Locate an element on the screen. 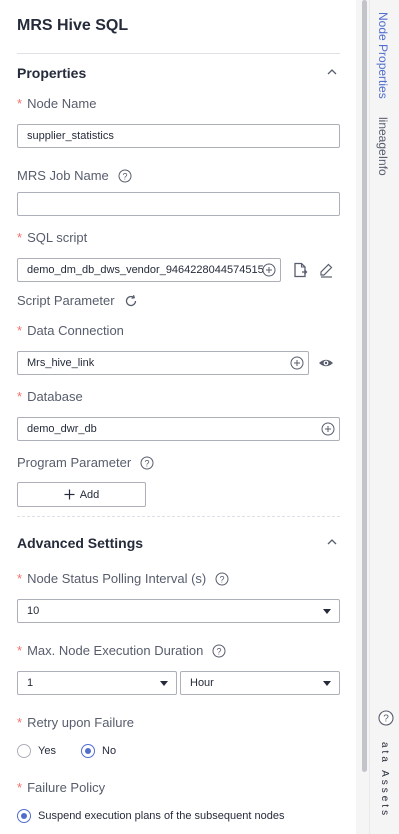  program-parameter-help-icon: ? is located at coordinates (147, 463).